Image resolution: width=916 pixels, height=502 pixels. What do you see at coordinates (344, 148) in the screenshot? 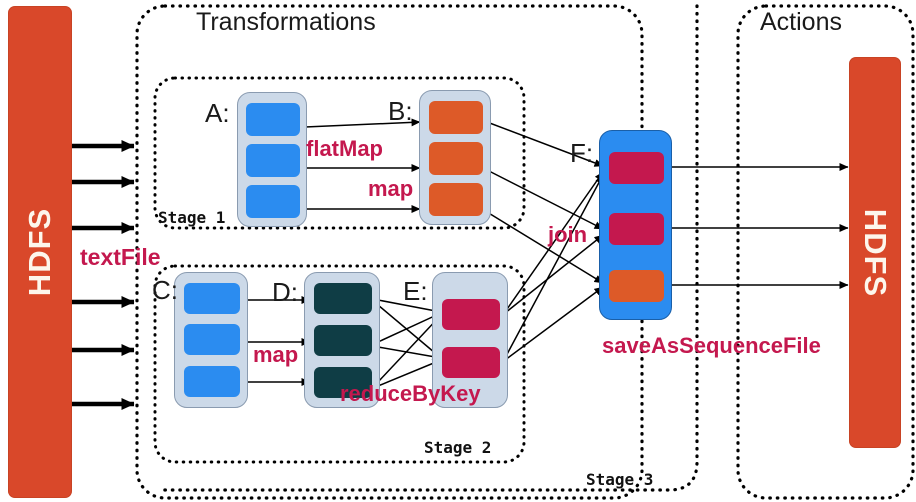
I see `op-flatmap-label: flatMap` at bounding box center [344, 148].